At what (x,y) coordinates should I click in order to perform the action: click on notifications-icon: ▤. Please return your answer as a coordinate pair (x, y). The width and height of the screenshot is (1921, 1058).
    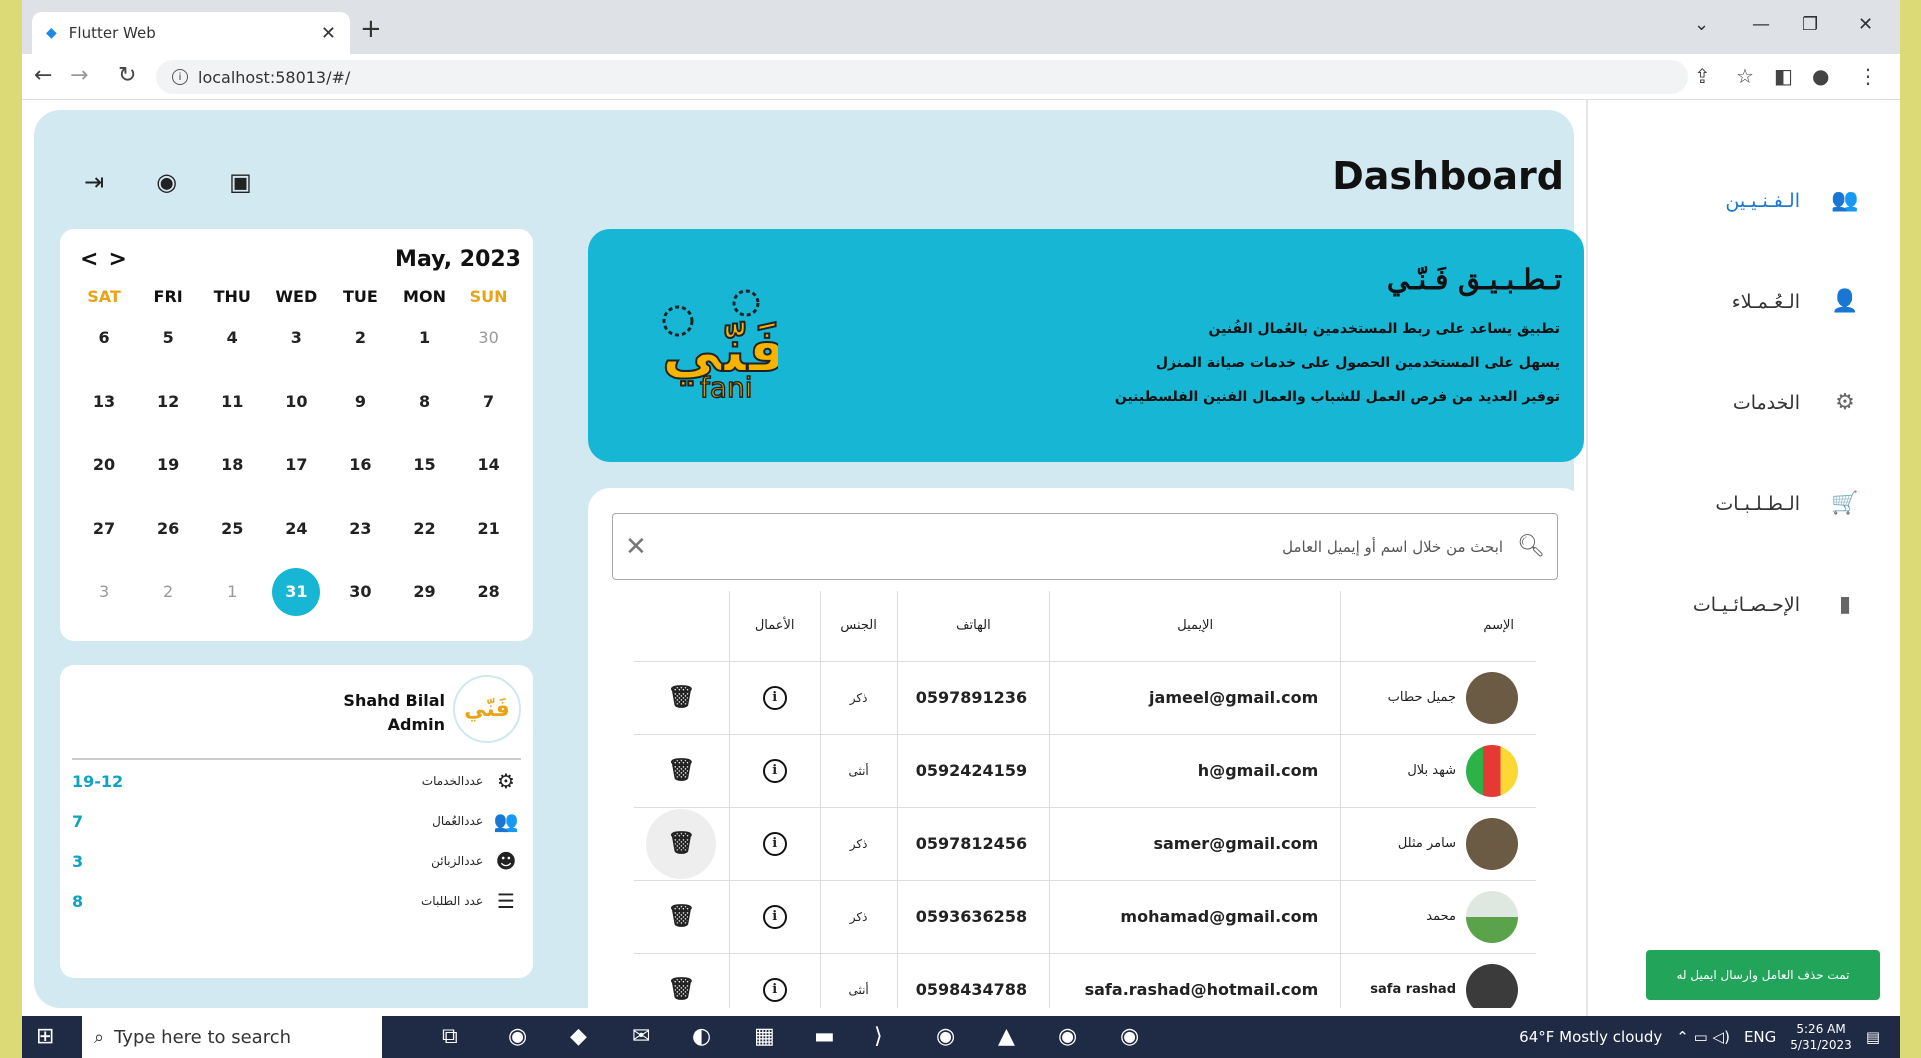
    Looking at the image, I should click on (1873, 1037).